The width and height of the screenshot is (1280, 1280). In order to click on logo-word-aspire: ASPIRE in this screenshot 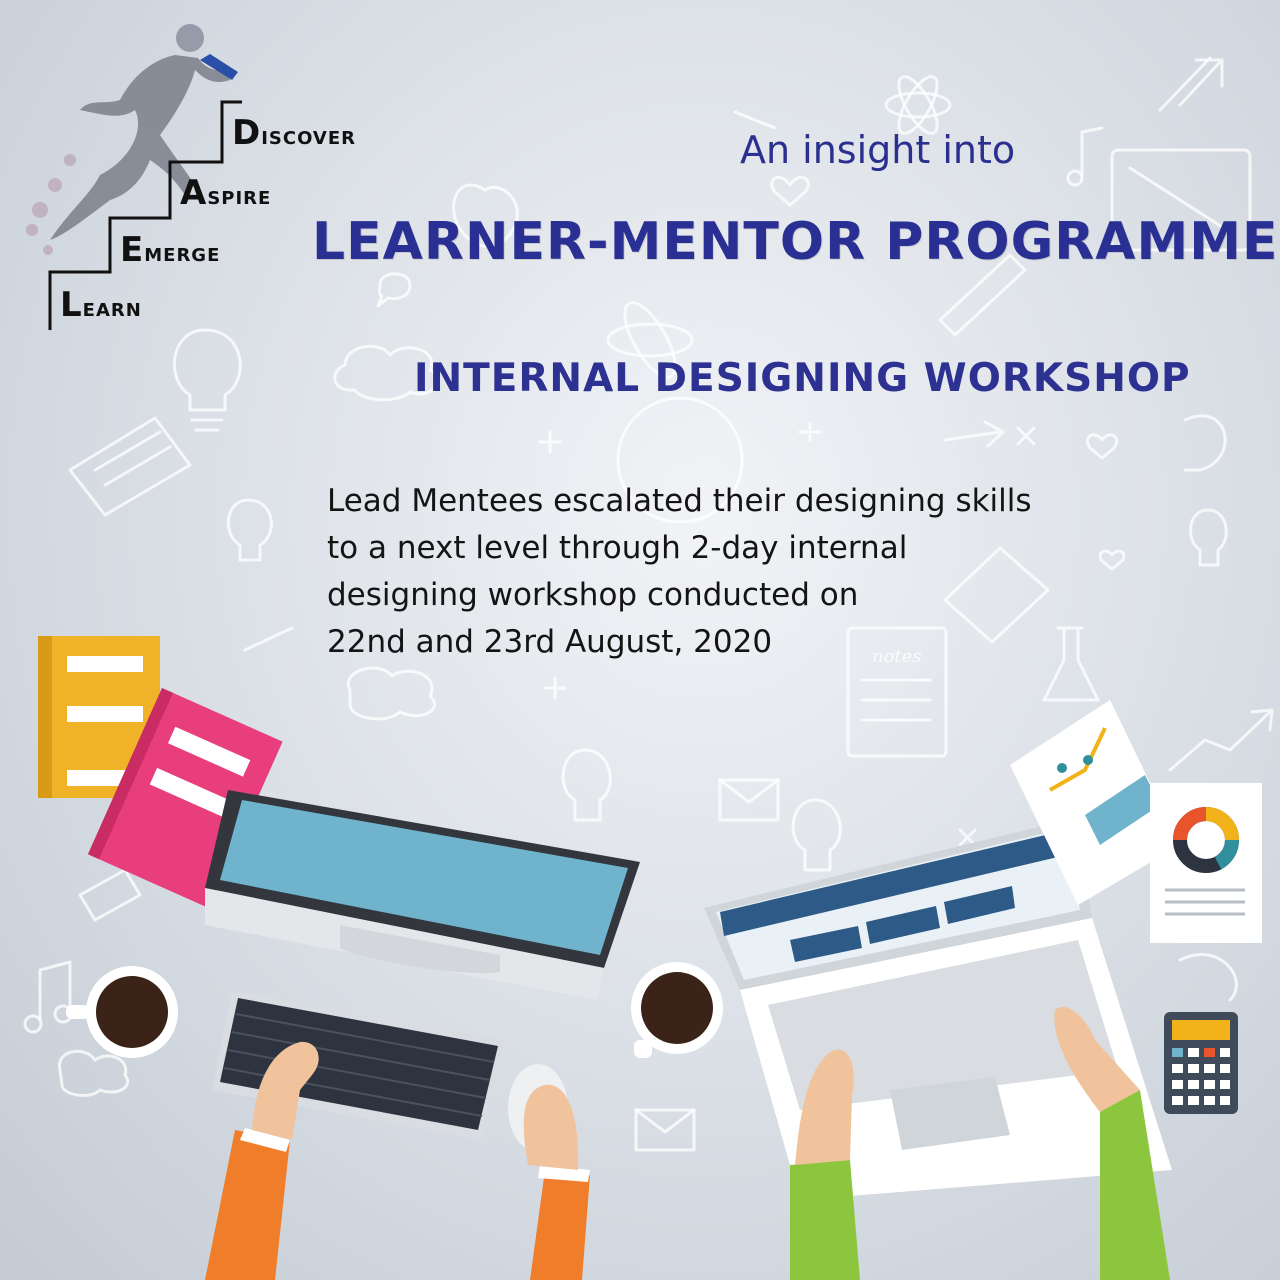, I will do `click(226, 193)`.